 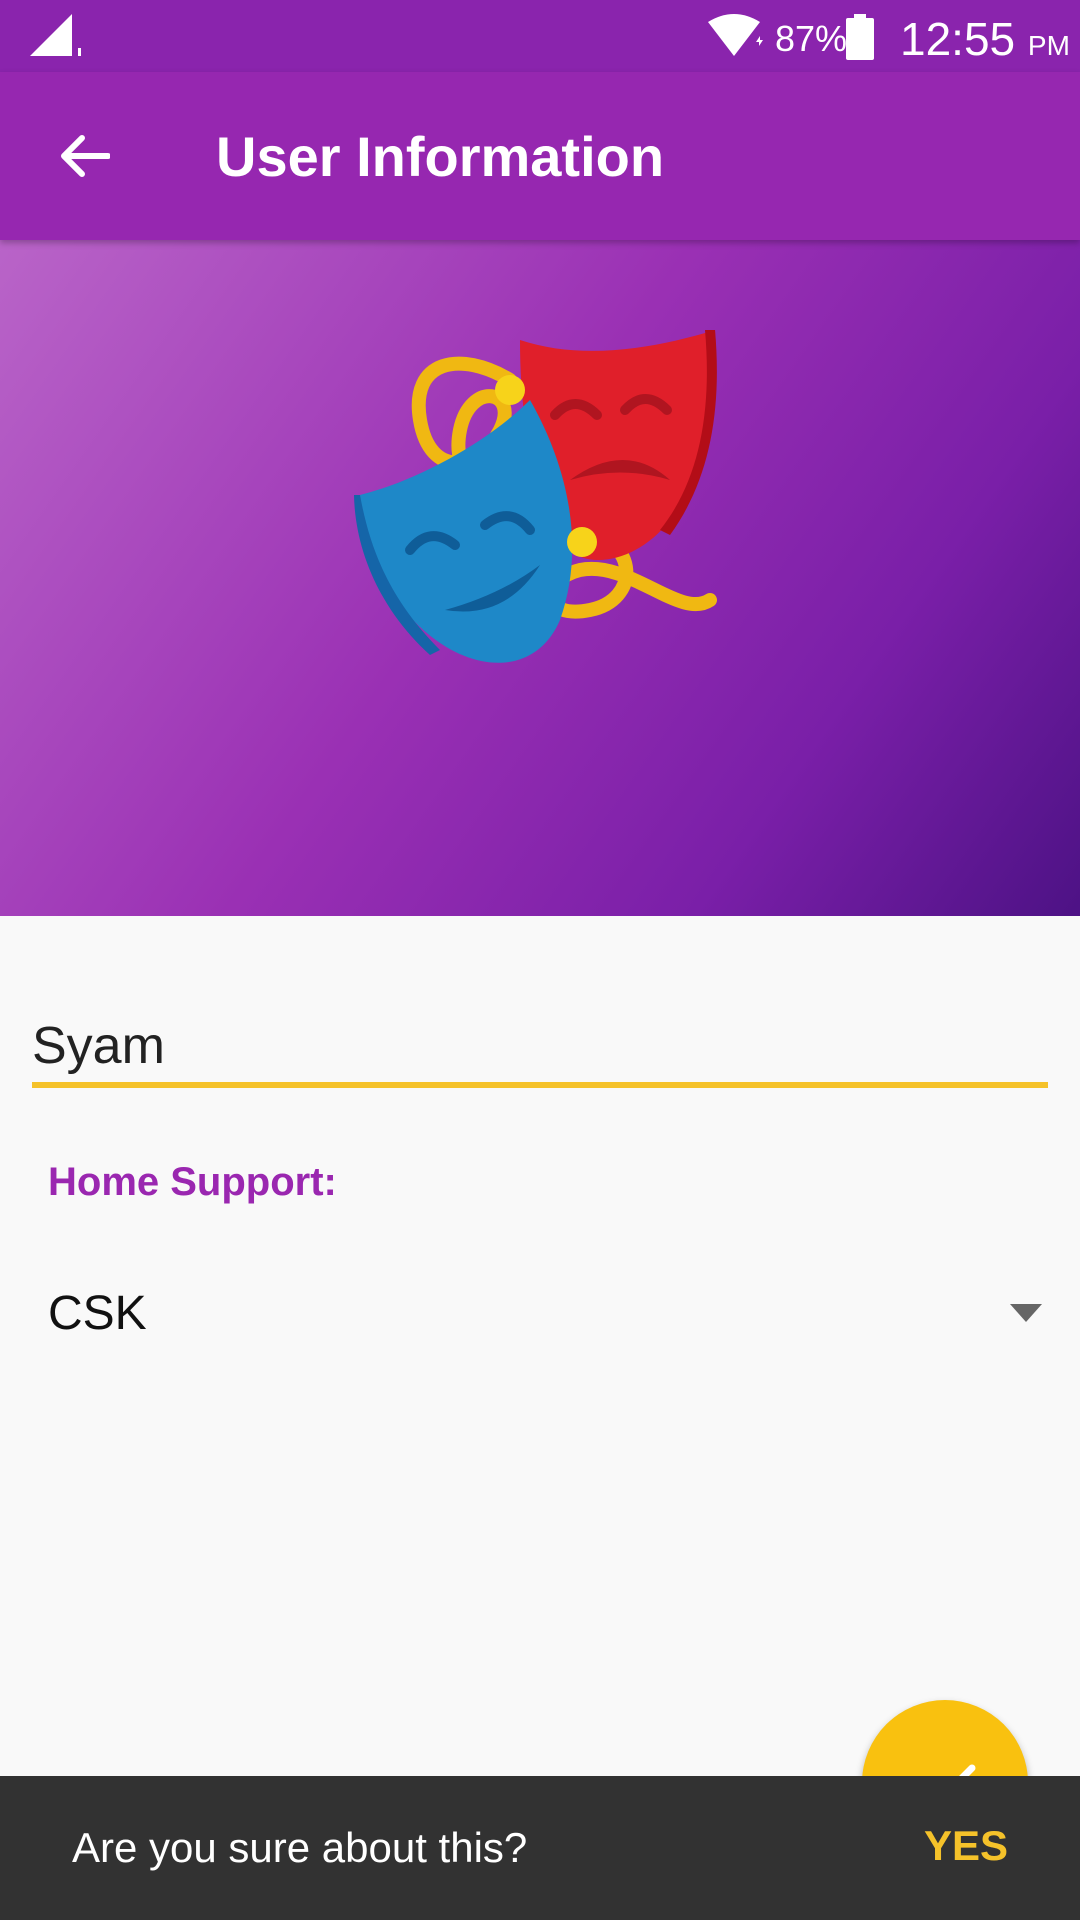 I want to click on home-support-label: Home Support:, so click(x=192, y=1182).